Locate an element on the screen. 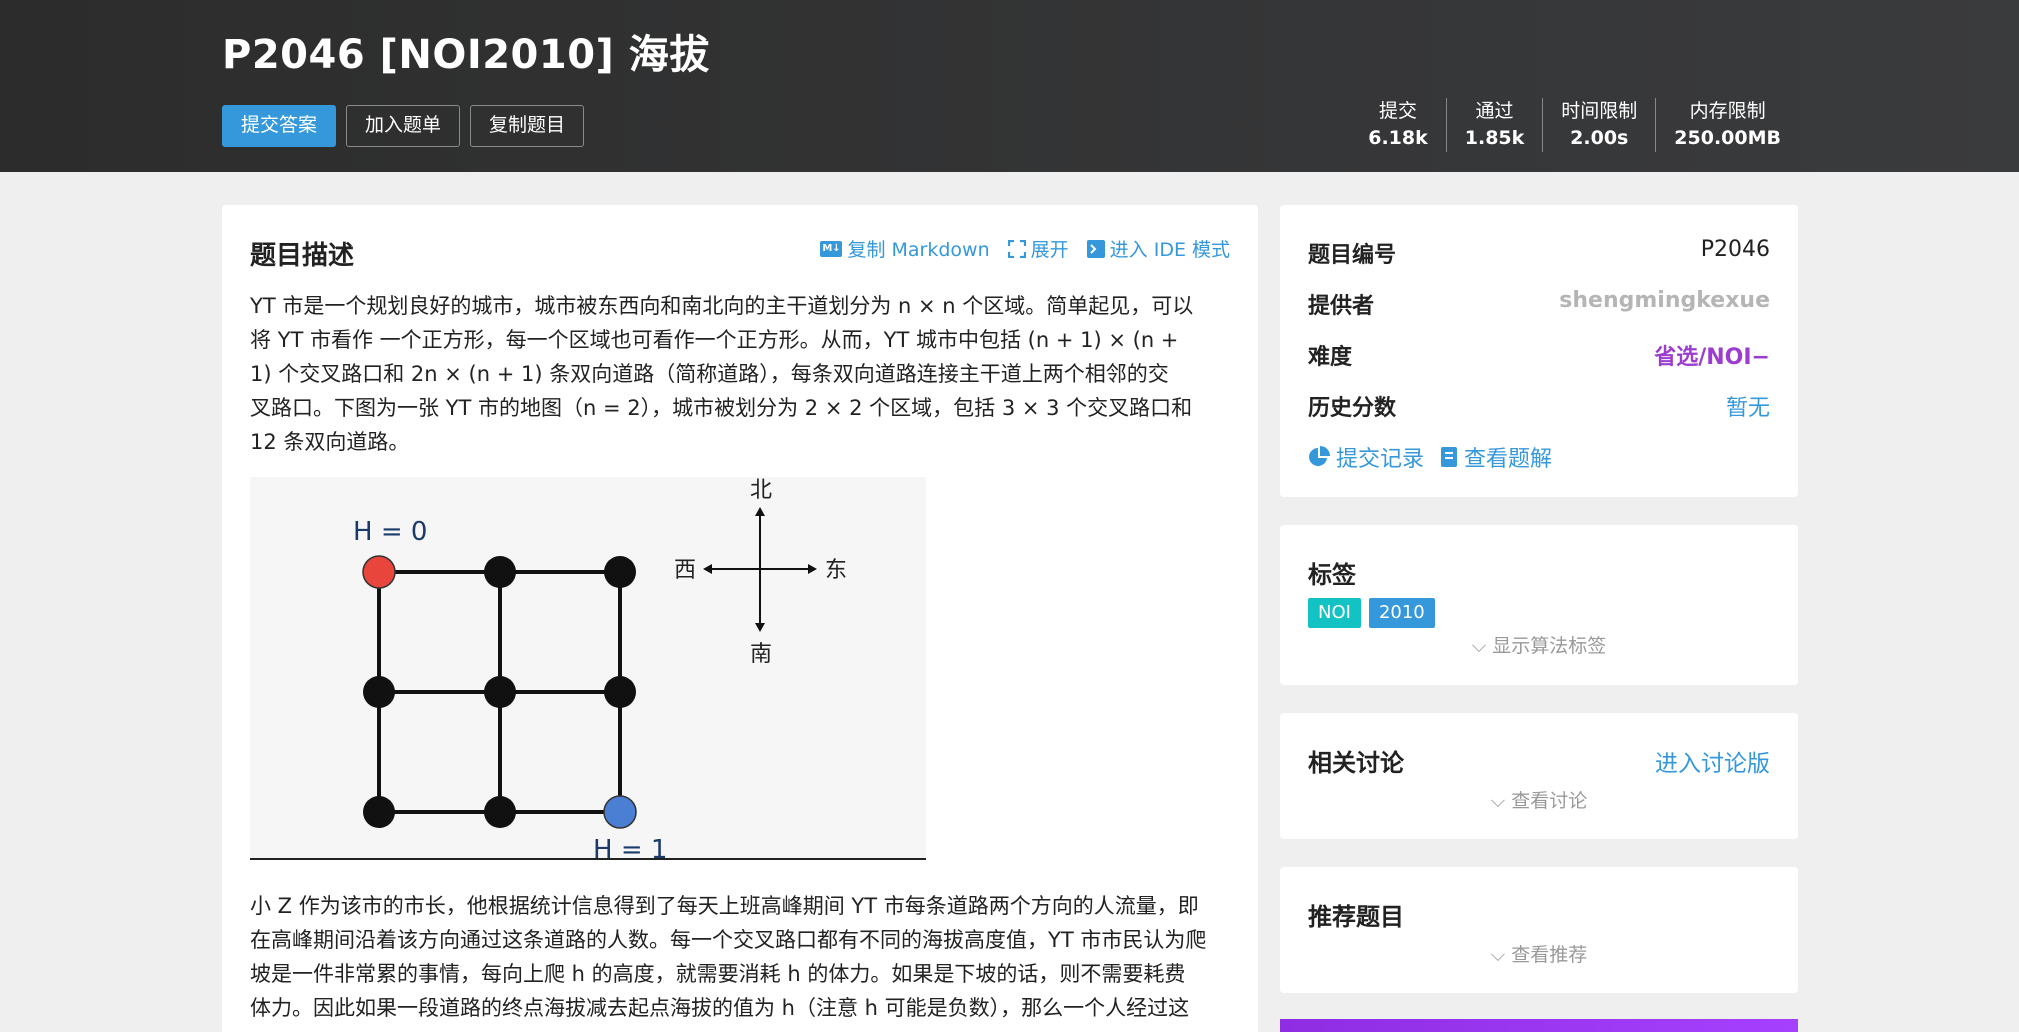  submission-records-link: 提交记录 is located at coordinates (1366, 457).